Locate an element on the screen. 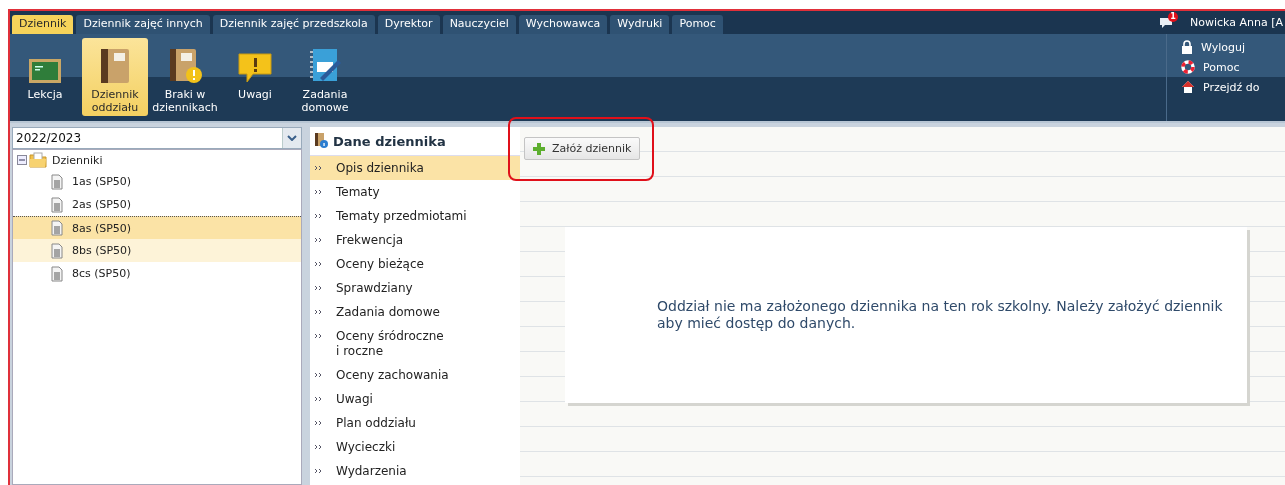 This screenshot has width=1285, height=485. menu-tab: Dyrektor is located at coordinates (408, 24).